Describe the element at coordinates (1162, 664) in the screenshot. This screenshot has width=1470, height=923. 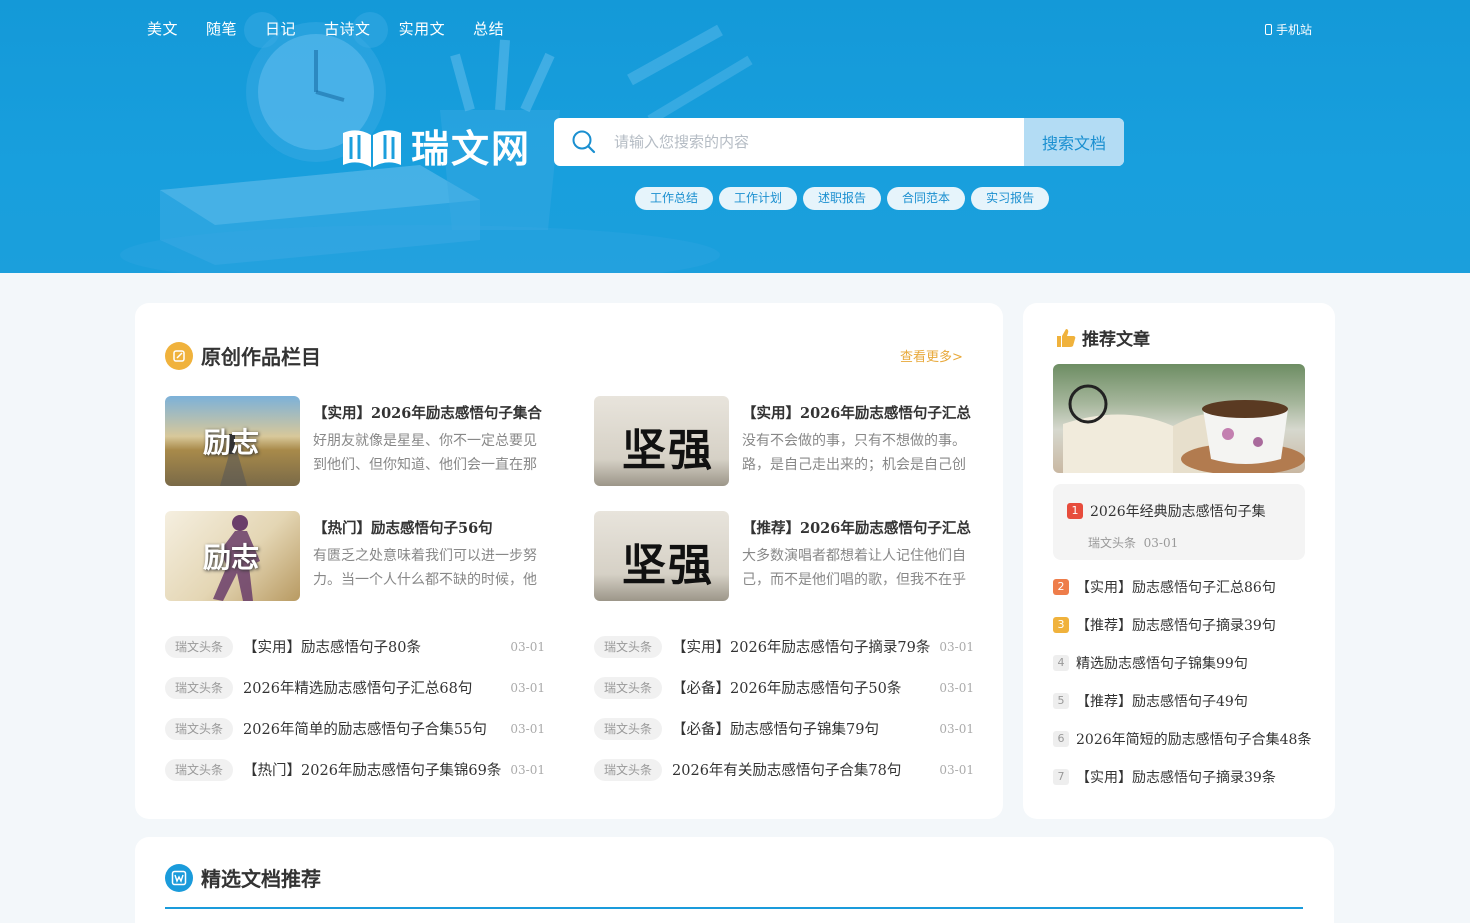
I see `list-item-title: 精选励志感悟句子锦集99句` at that location.